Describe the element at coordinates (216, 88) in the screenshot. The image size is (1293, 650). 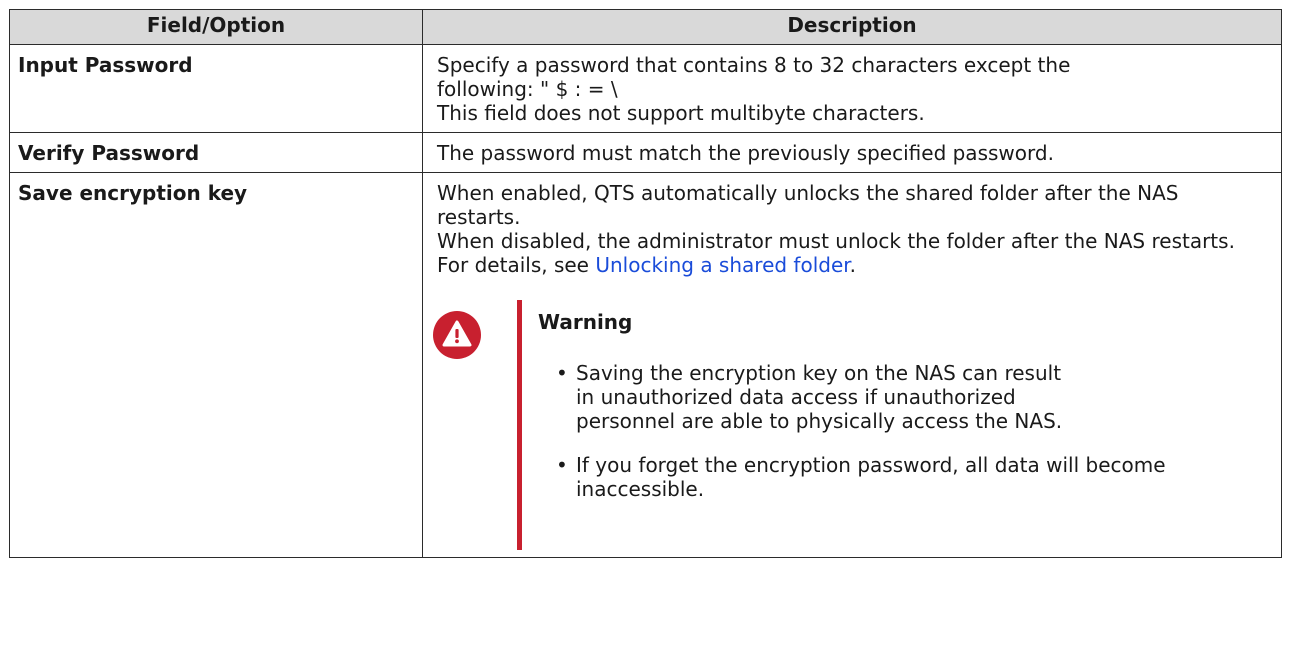
I see `field-name: Input Password` at that location.